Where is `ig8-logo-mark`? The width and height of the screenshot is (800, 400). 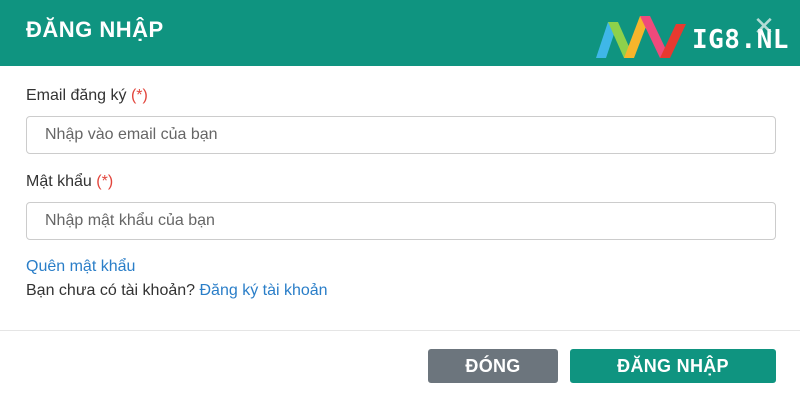
ig8-logo-mark is located at coordinates (641, 37).